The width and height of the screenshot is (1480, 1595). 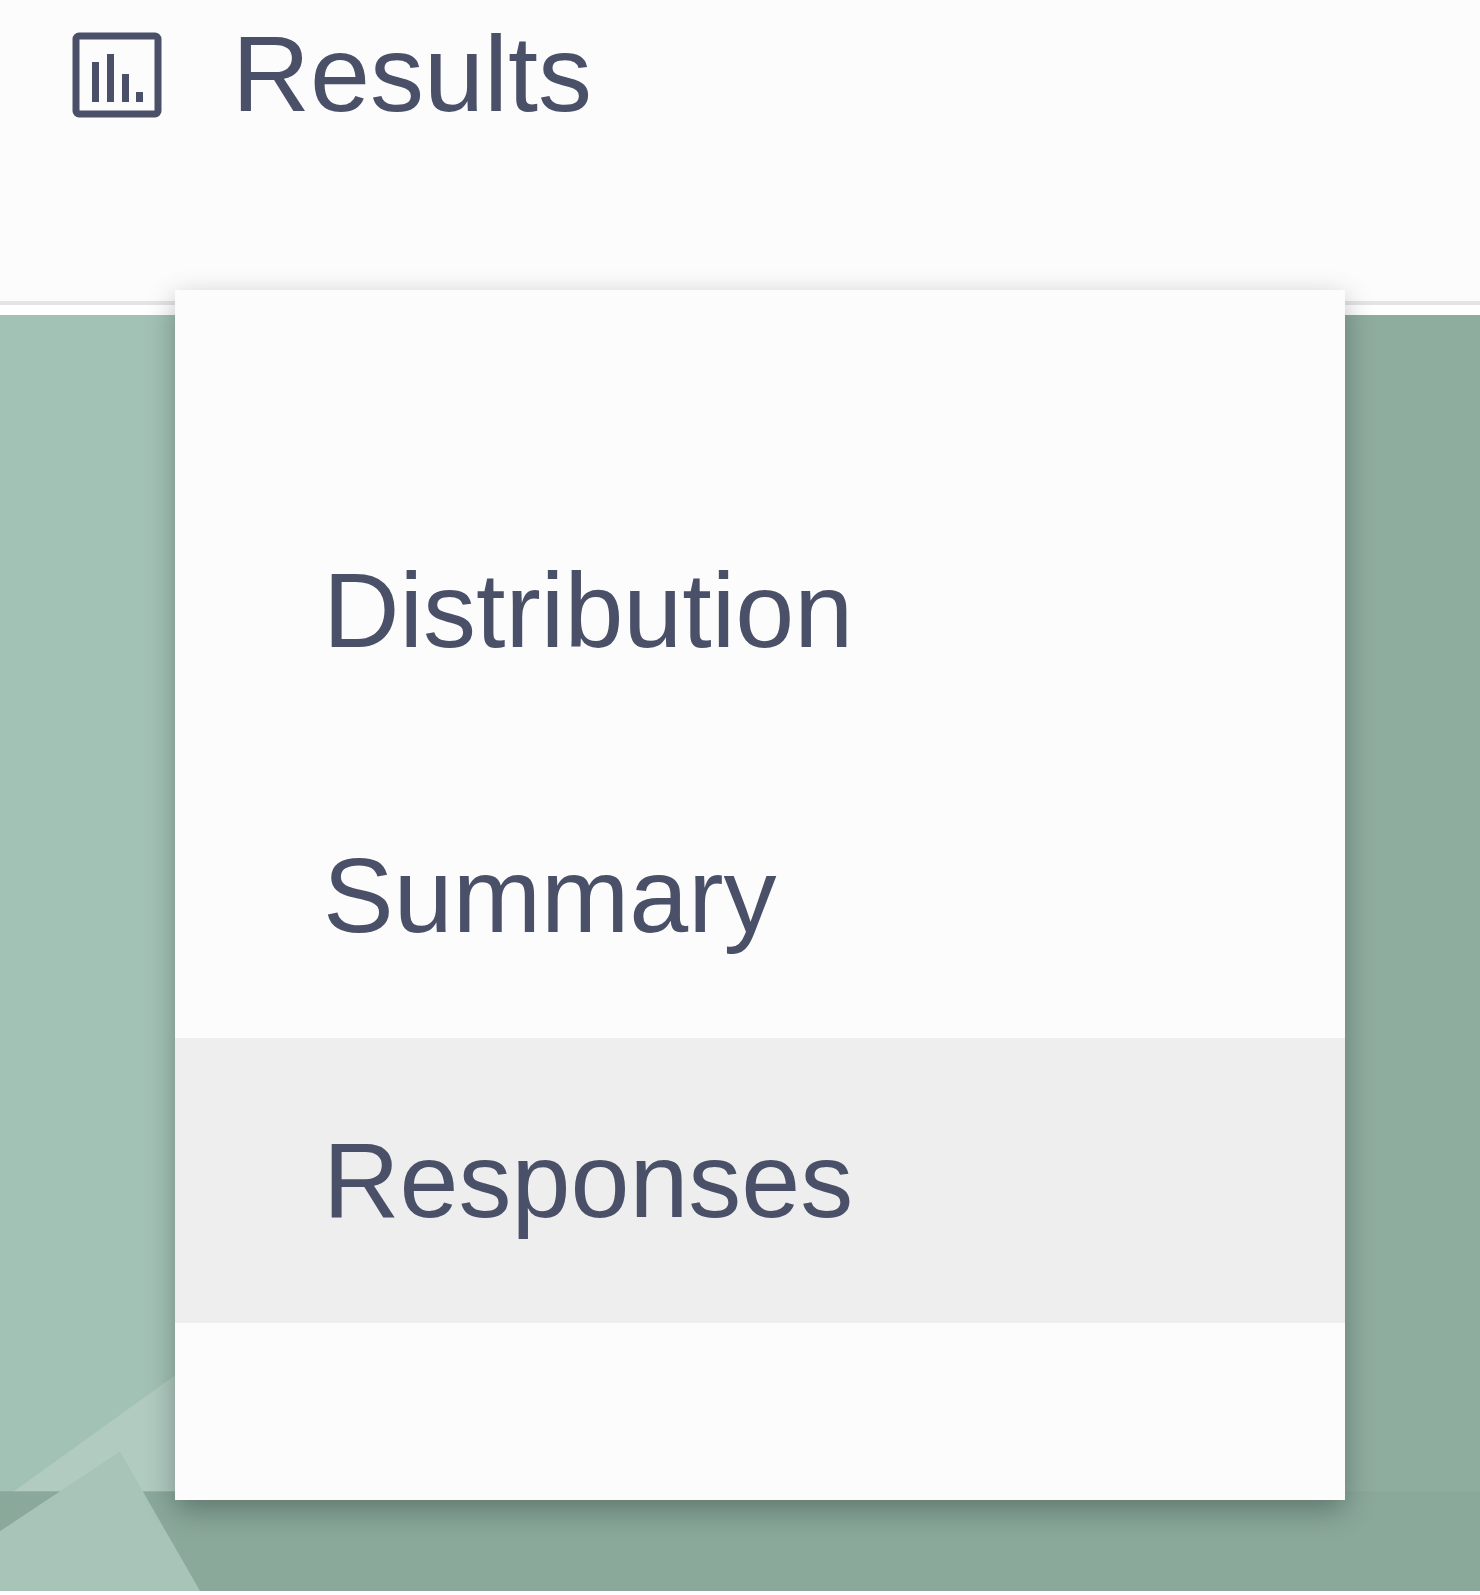 I want to click on menu-item: Responses, so click(x=760, y=1180).